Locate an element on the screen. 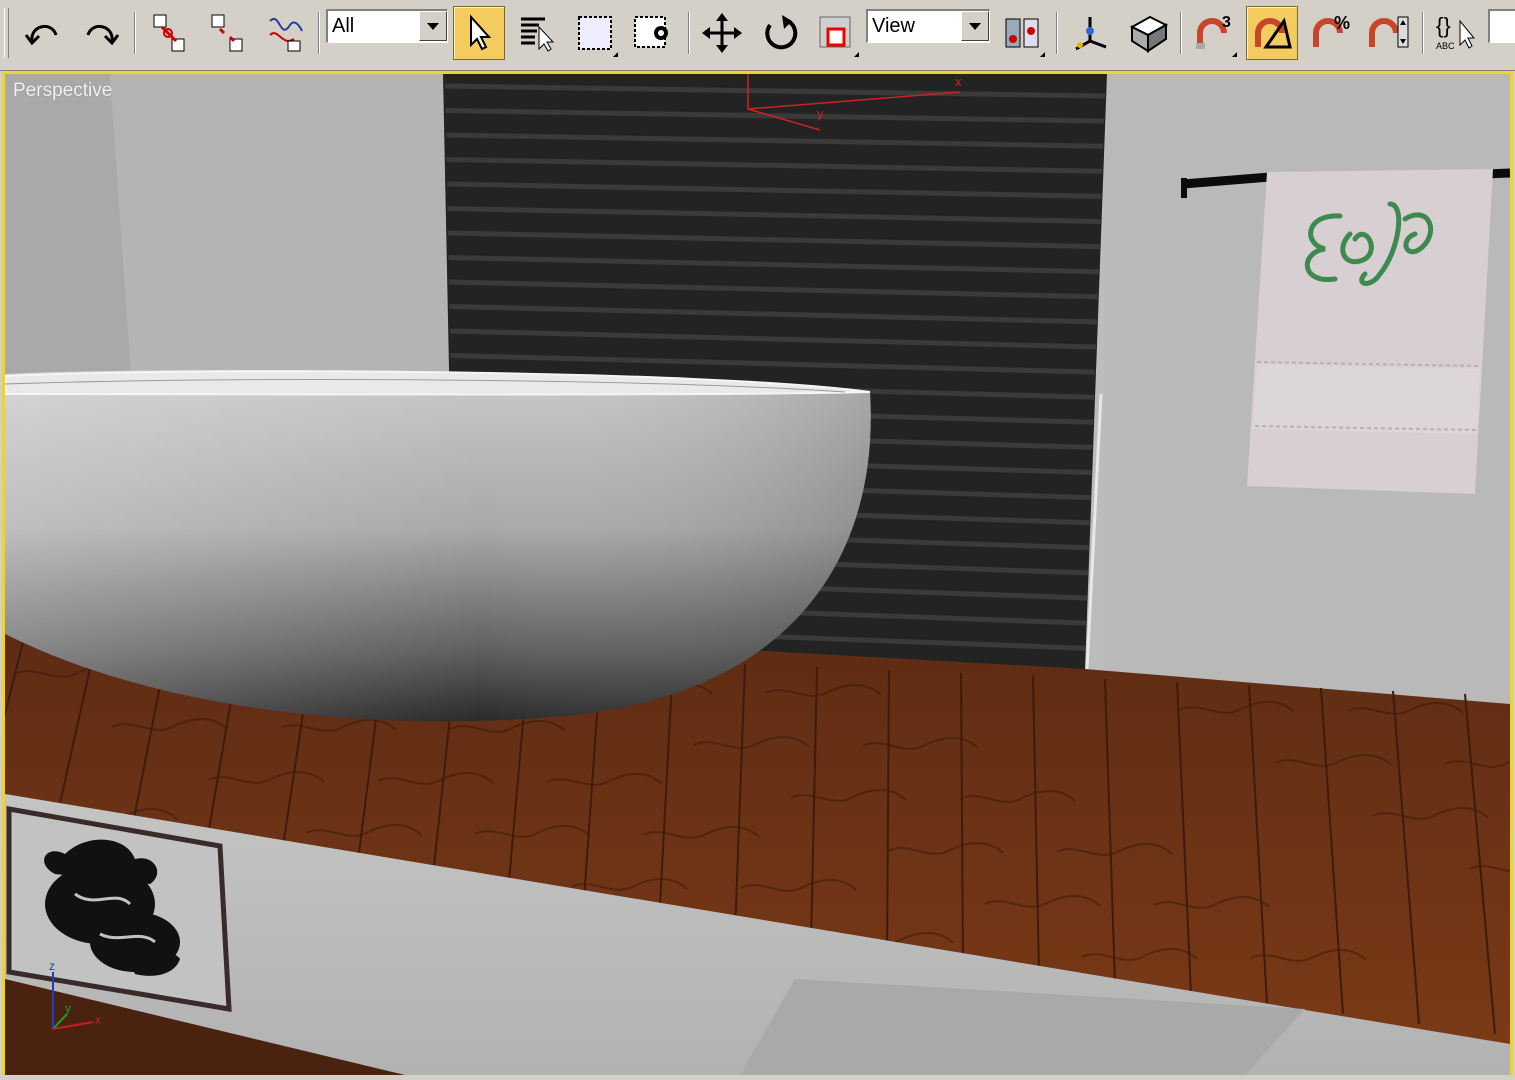 This screenshot has width=1515, height=1080. select-and-move-icon is located at coordinates (722, 33).